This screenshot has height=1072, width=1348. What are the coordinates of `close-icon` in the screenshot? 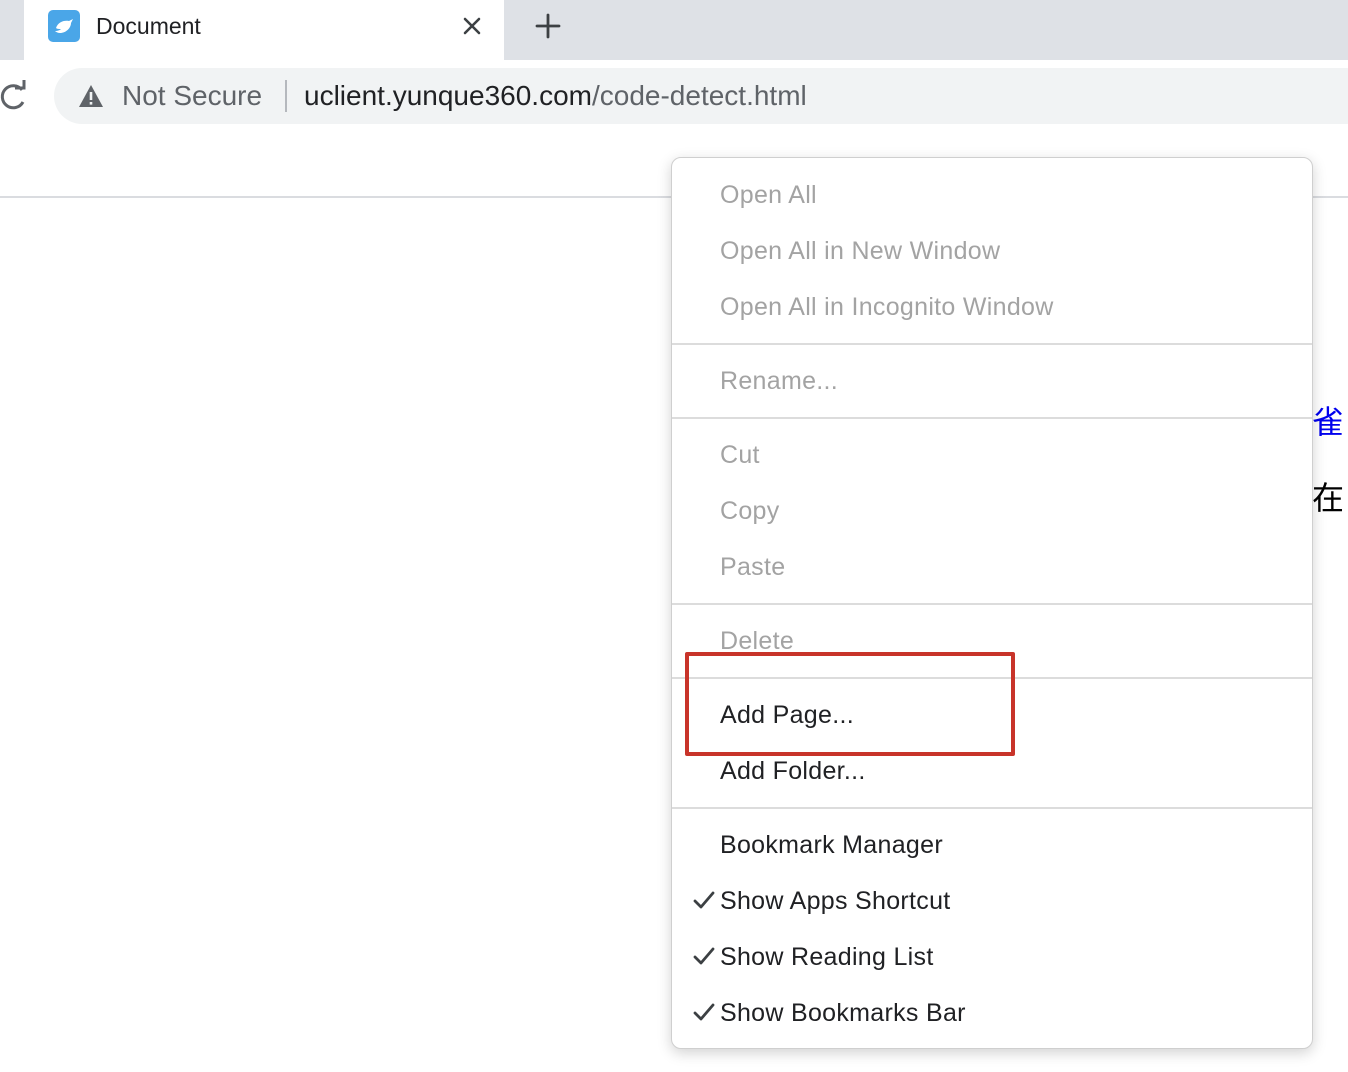 It's located at (472, 26).